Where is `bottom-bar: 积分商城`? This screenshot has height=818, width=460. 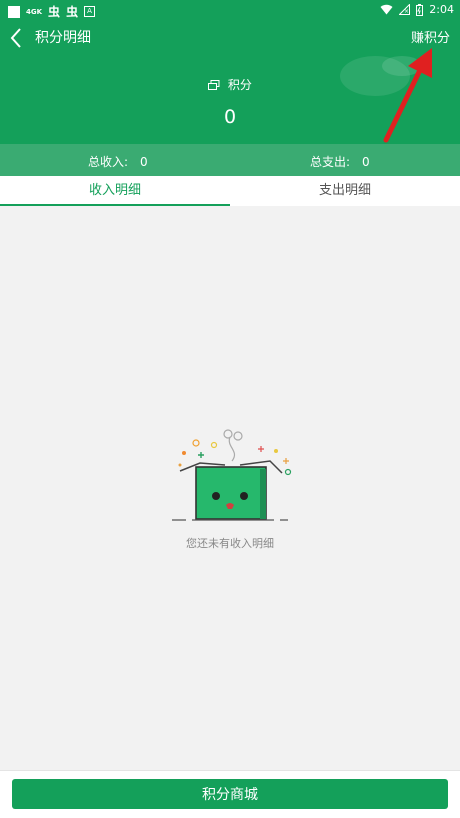
bottom-bar: 积分商城 is located at coordinates (230, 794).